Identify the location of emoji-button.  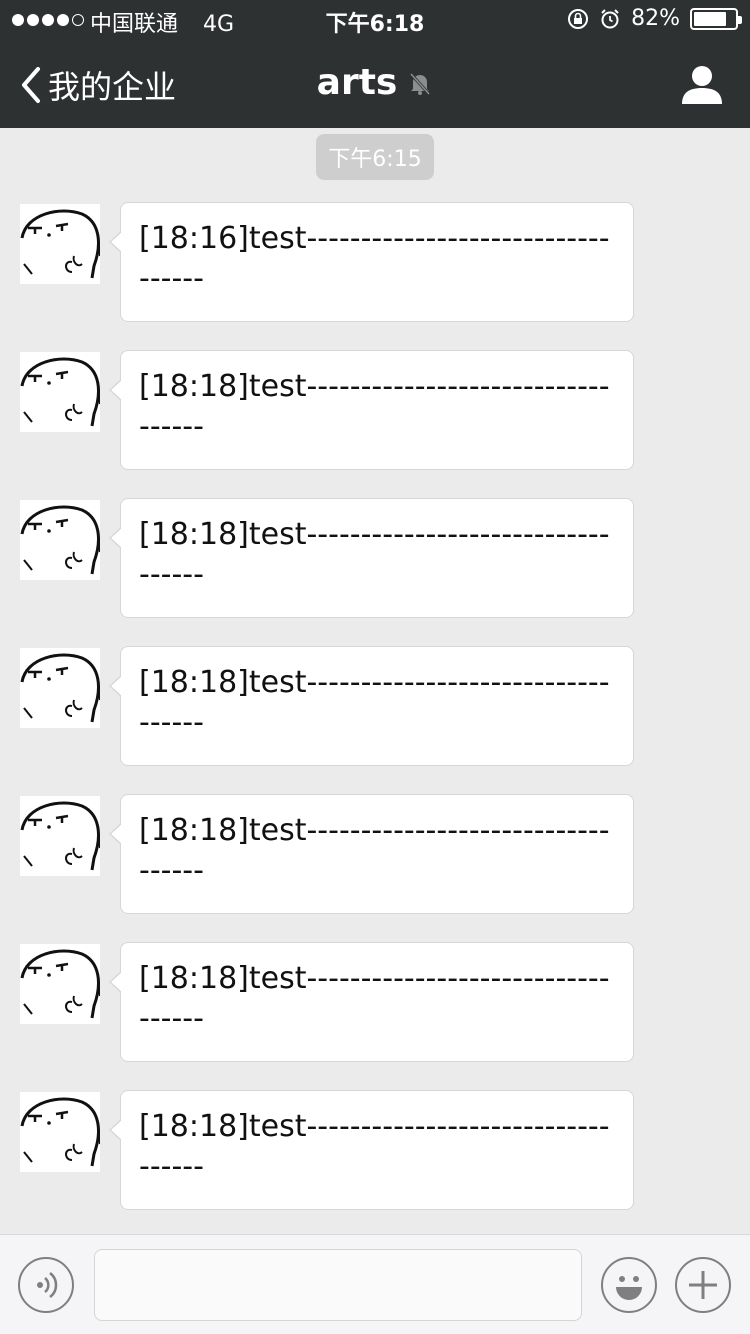
(629, 1285).